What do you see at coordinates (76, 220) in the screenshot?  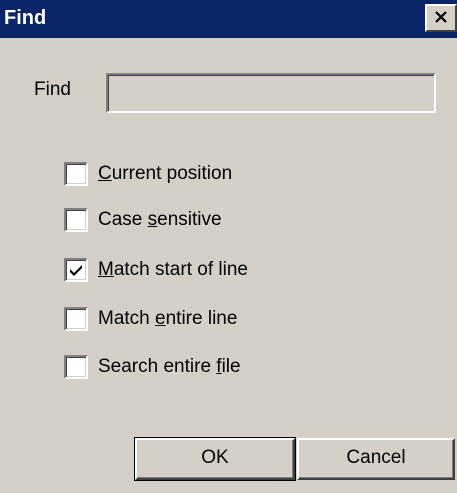 I see `case-sensitive-checkbox` at bounding box center [76, 220].